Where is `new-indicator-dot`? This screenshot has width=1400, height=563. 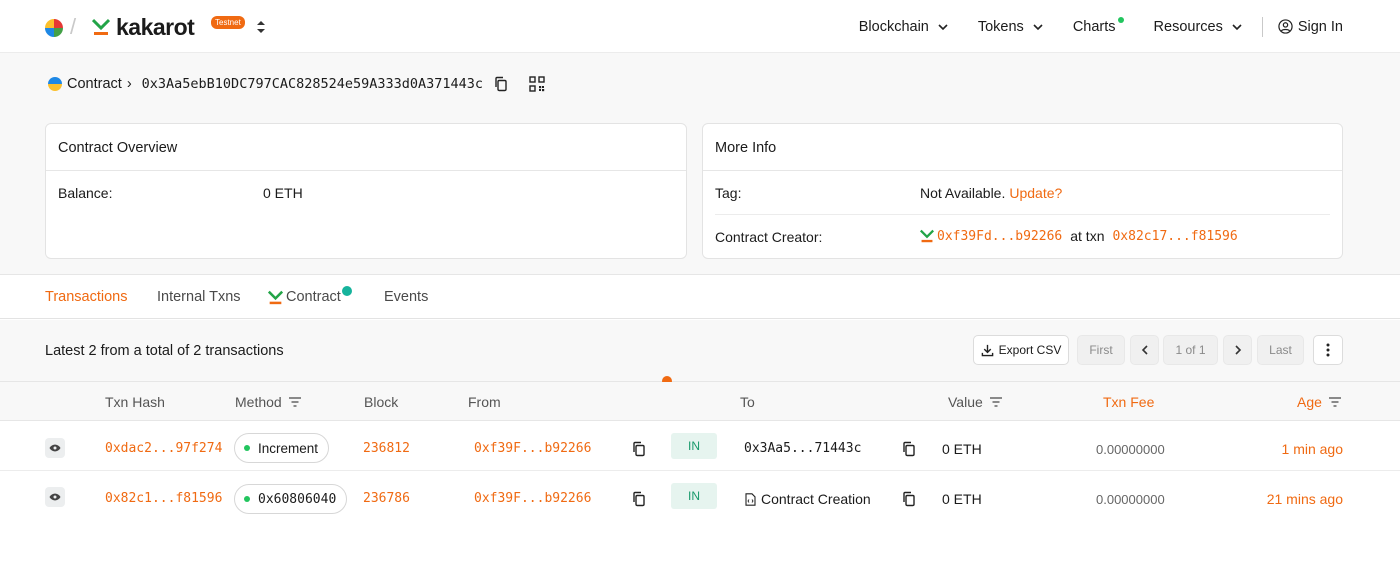
new-indicator-dot is located at coordinates (1120, 19).